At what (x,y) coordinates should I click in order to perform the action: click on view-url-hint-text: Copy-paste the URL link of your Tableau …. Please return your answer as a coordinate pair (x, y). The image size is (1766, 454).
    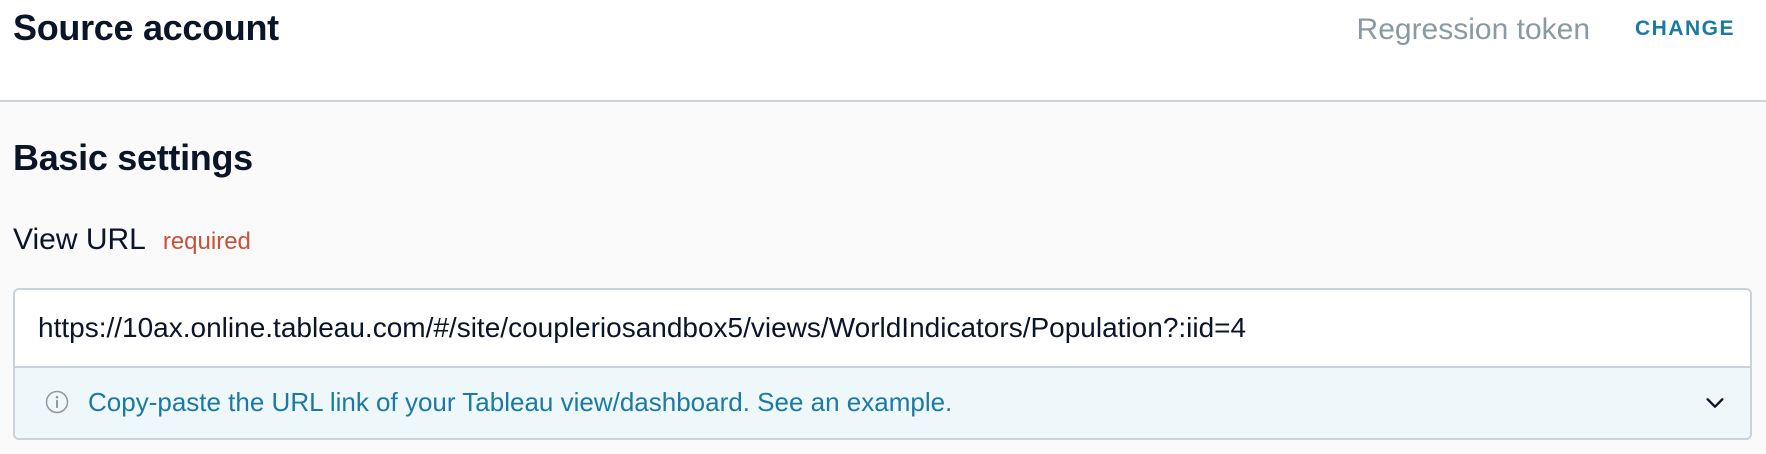
    Looking at the image, I should click on (520, 402).